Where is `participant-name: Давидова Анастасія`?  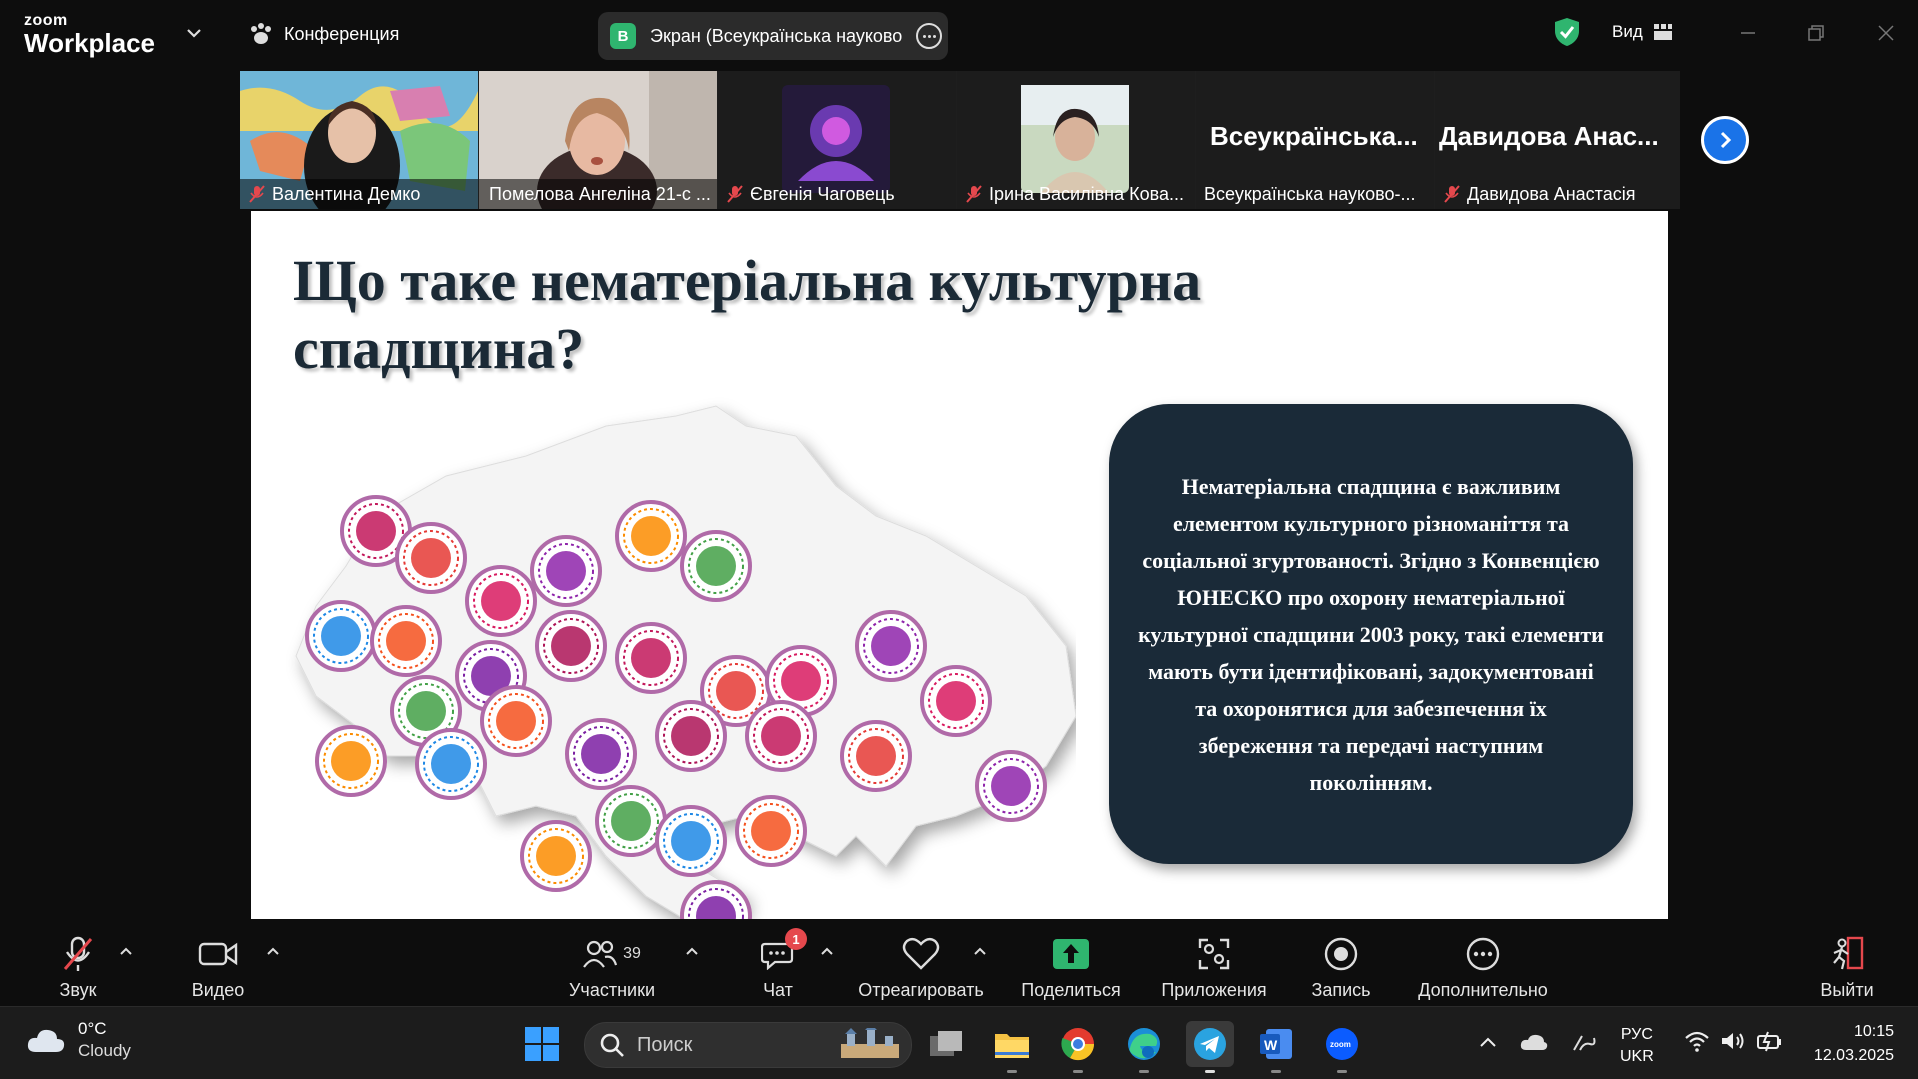 participant-name: Давидова Анастасія is located at coordinates (1557, 194).